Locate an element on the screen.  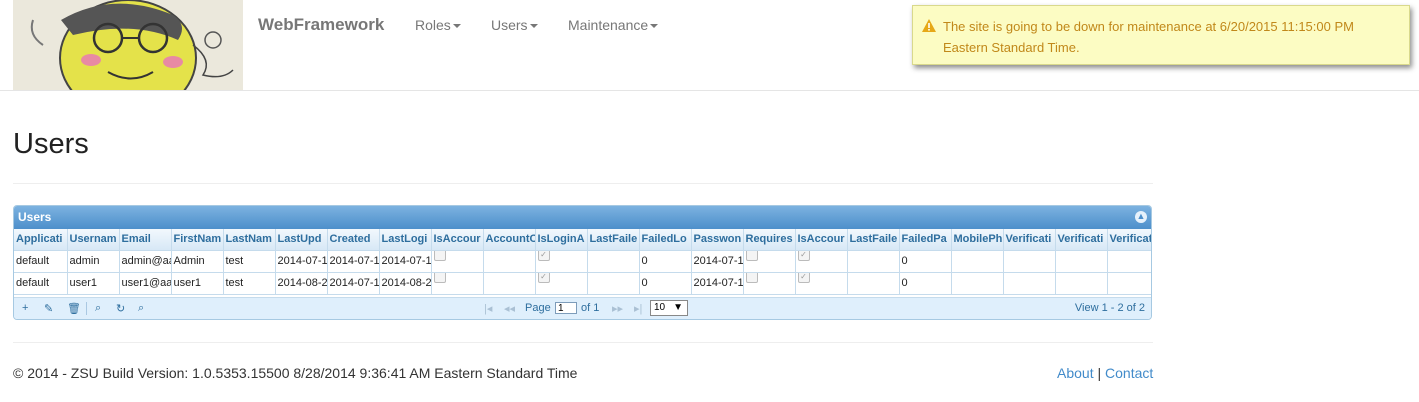
first-page-icon: |◂ is located at coordinates (488, 308).